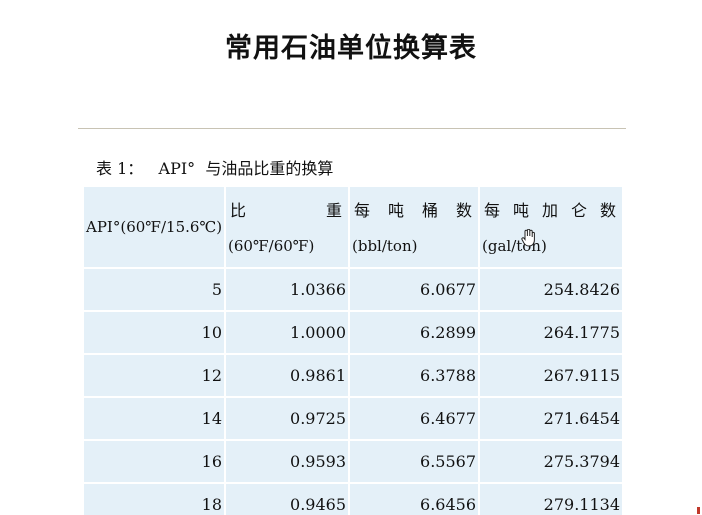  I want to click on cell-sg: 0.9861, so click(287, 375).